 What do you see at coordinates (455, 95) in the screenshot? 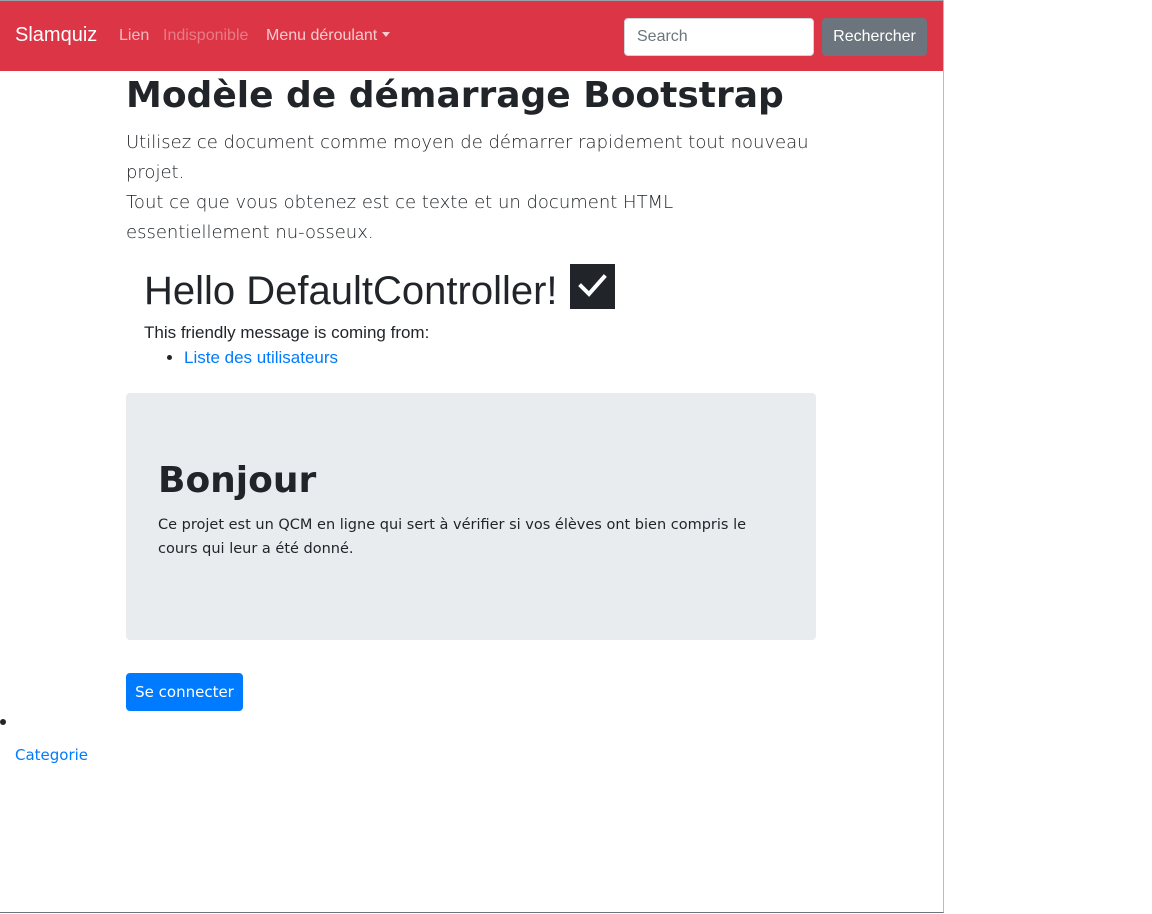
I see `page-title: Modèle de démarrage Bootstrap` at bounding box center [455, 95].